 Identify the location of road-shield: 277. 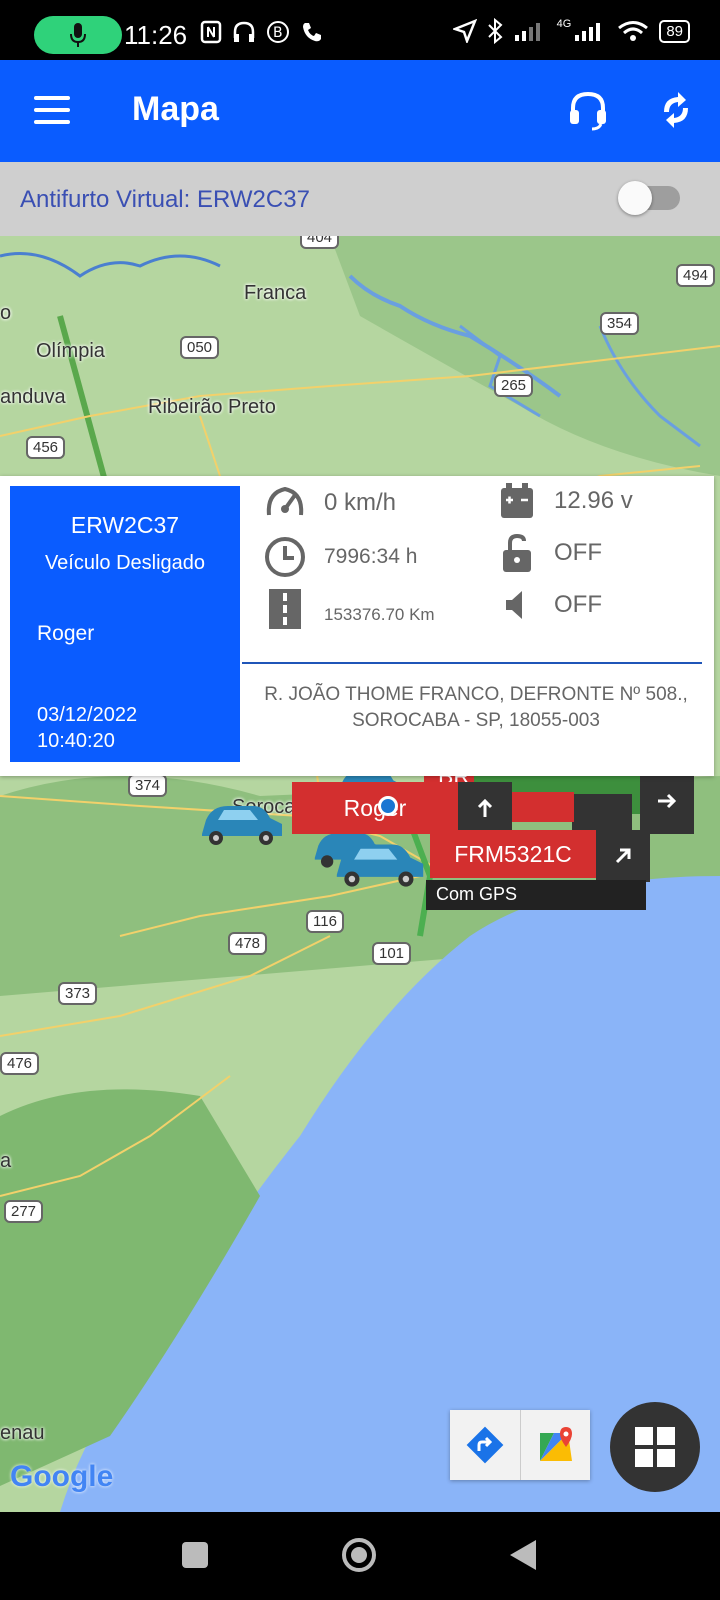
(24, 1211).